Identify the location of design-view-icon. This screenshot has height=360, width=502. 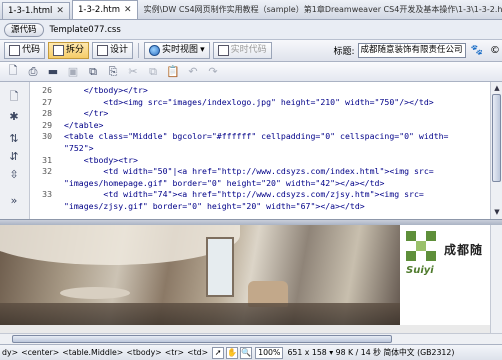
(103, 50).